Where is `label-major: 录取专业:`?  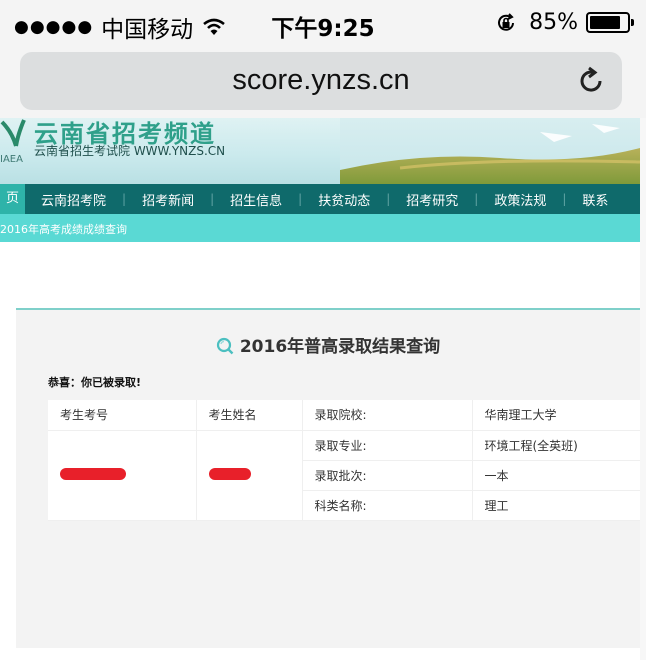 label-major: 录取专业: is located at coordinates (386, 445).